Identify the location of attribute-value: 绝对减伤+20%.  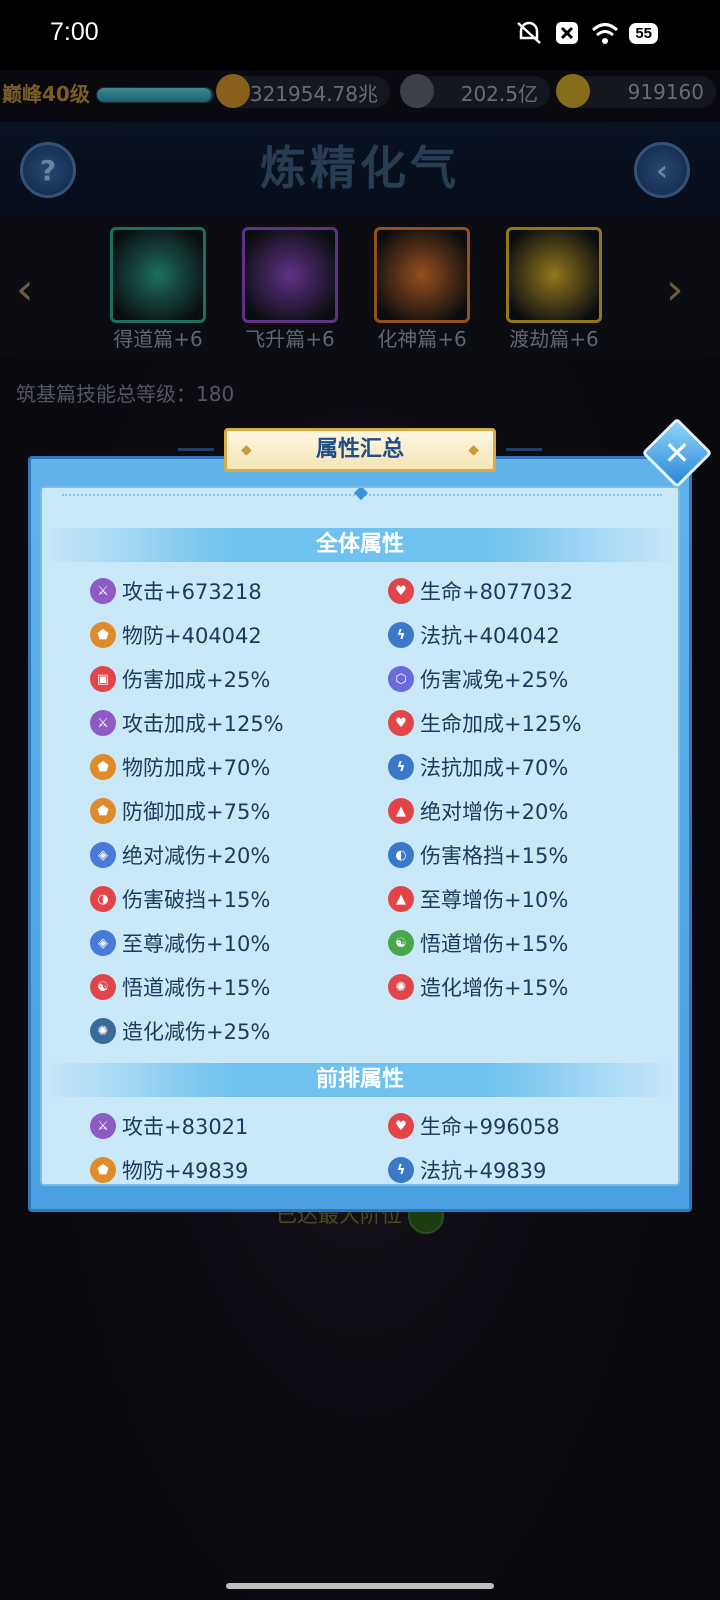
(196, 856).